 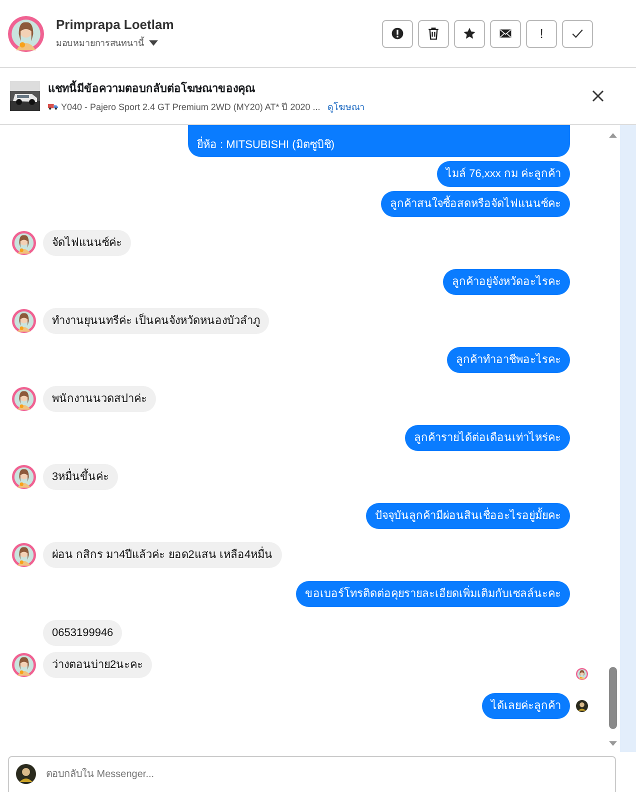 What do you see at coordinates (156, 321) in the screenshot?
I see `message-bubble: ทำงานยุนนทรีค่ะ เป็นคนจังหวัดหนองบัวลำภู` at bounding box center [156, 321].